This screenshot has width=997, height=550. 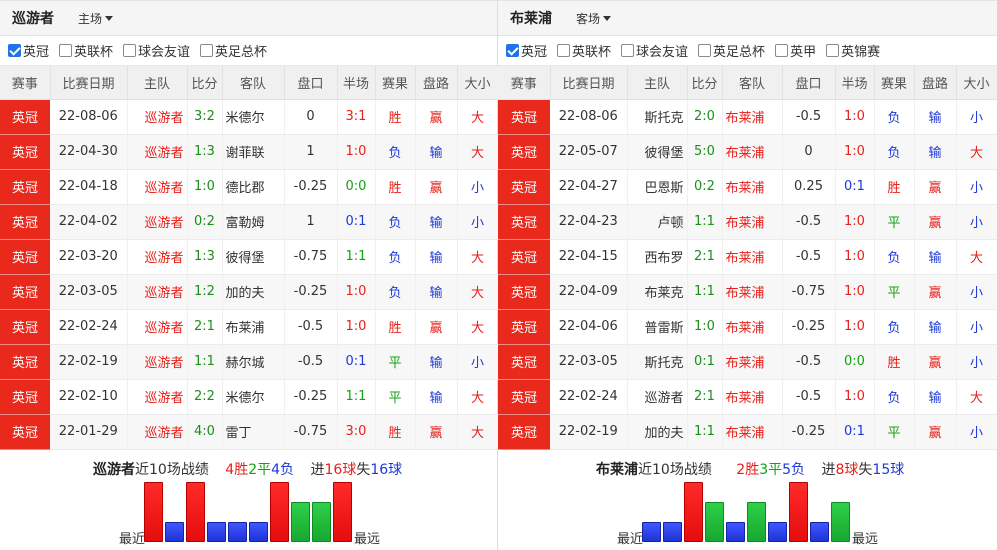 I want to click on match-row: 英冠 22-02-24 巡游者 2:1 布莱浦 -0.5 1:0 负输大, so click(x=747, y=397).